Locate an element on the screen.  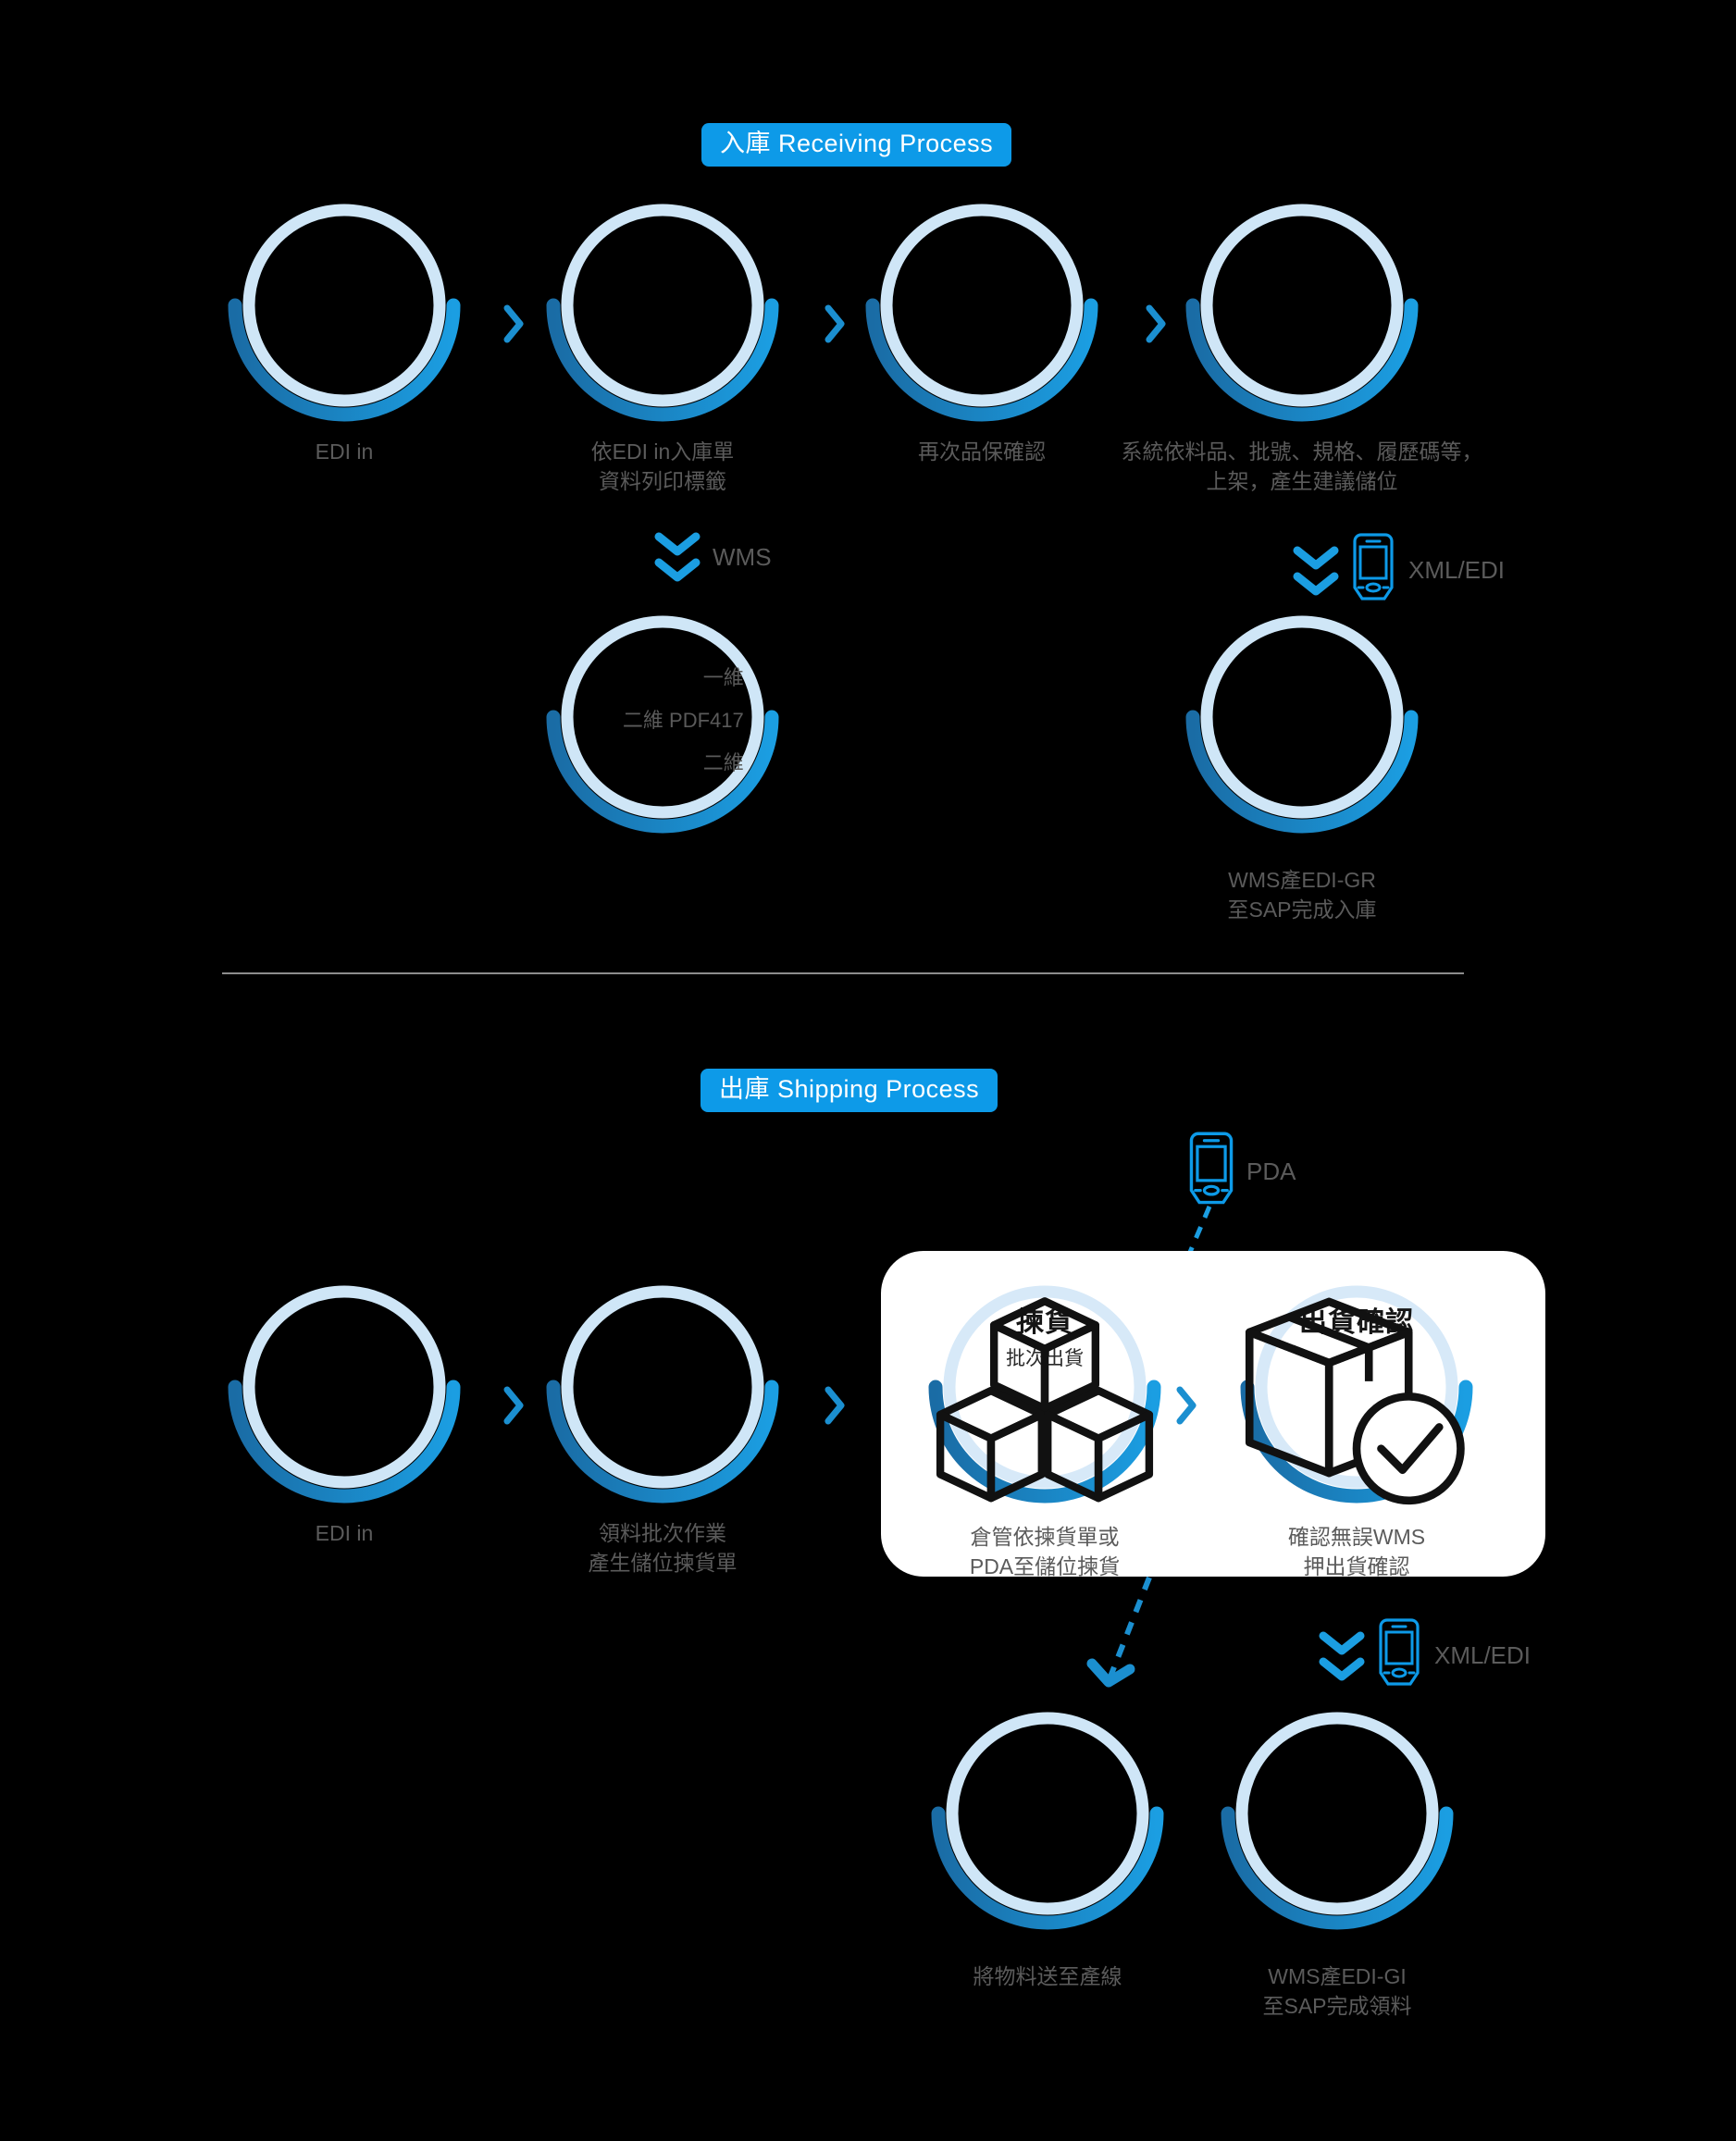
label-line-2: 押出貨確認 is located at coordinates (1356, 1565).